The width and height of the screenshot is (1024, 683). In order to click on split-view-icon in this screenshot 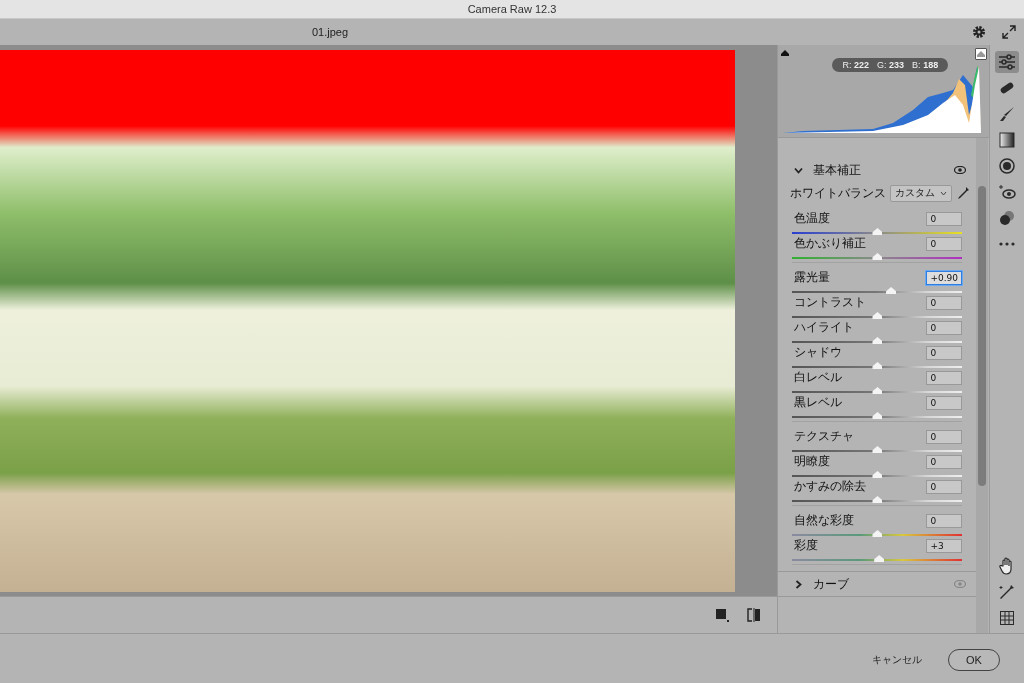, I will do `click(754, 615)`.